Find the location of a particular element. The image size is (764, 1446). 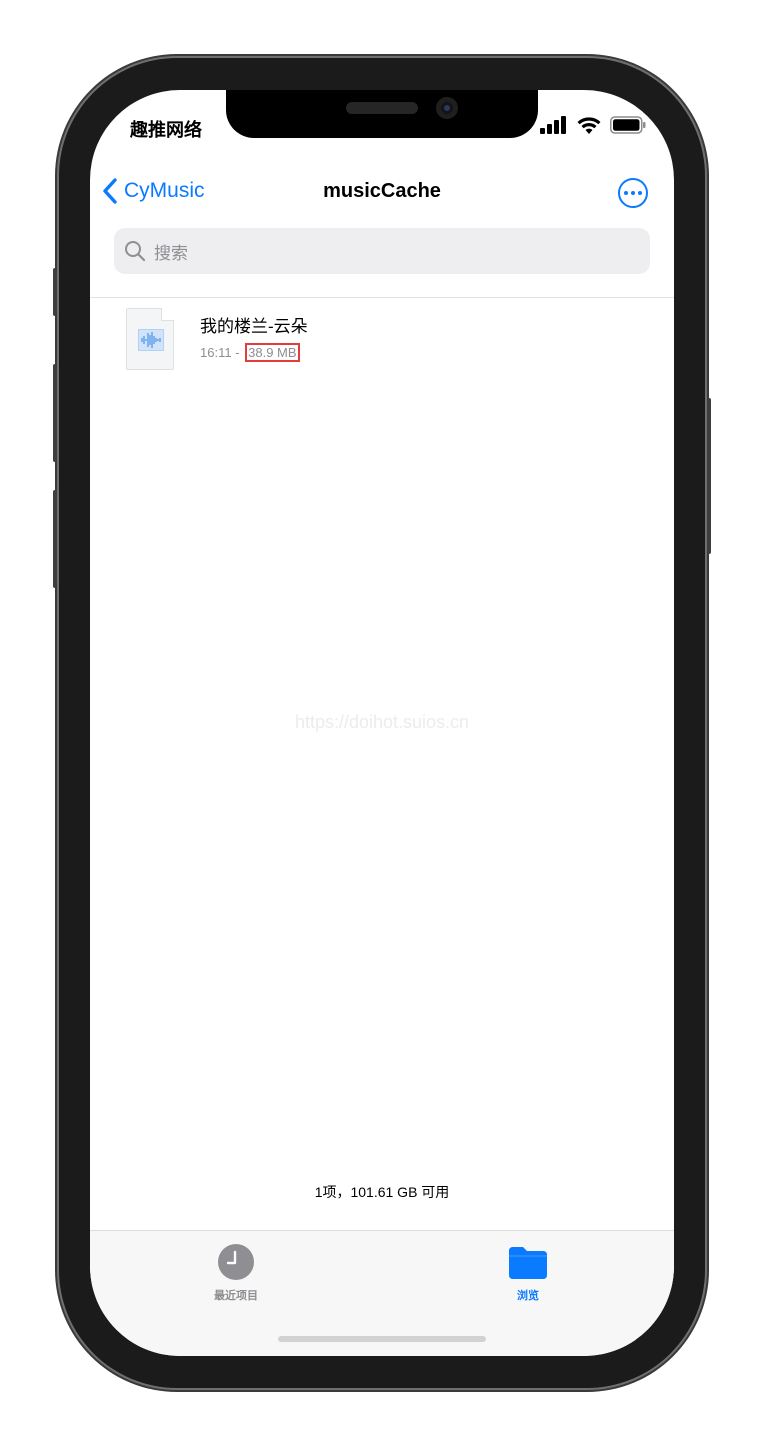

audio-file-icon is located at coordinates (150, 339).